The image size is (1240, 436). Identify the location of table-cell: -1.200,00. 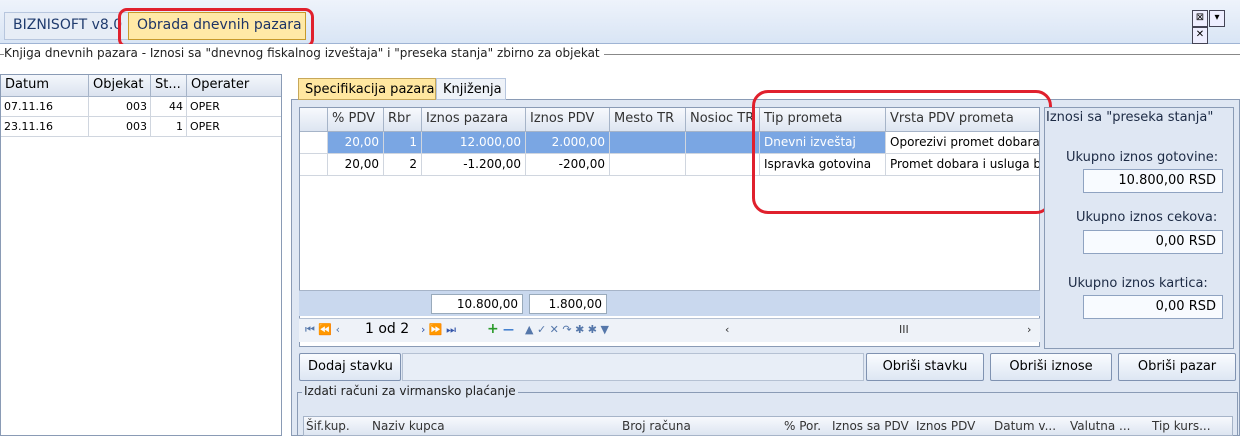
(474, 165).